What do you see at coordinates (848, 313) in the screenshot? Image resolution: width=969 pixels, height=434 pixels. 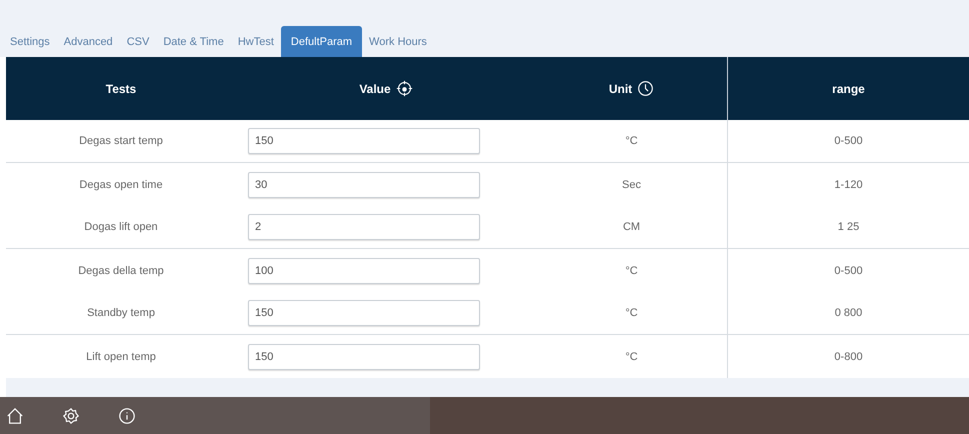 I see `table-cell: 0 800` at bounding box center [848, 313].